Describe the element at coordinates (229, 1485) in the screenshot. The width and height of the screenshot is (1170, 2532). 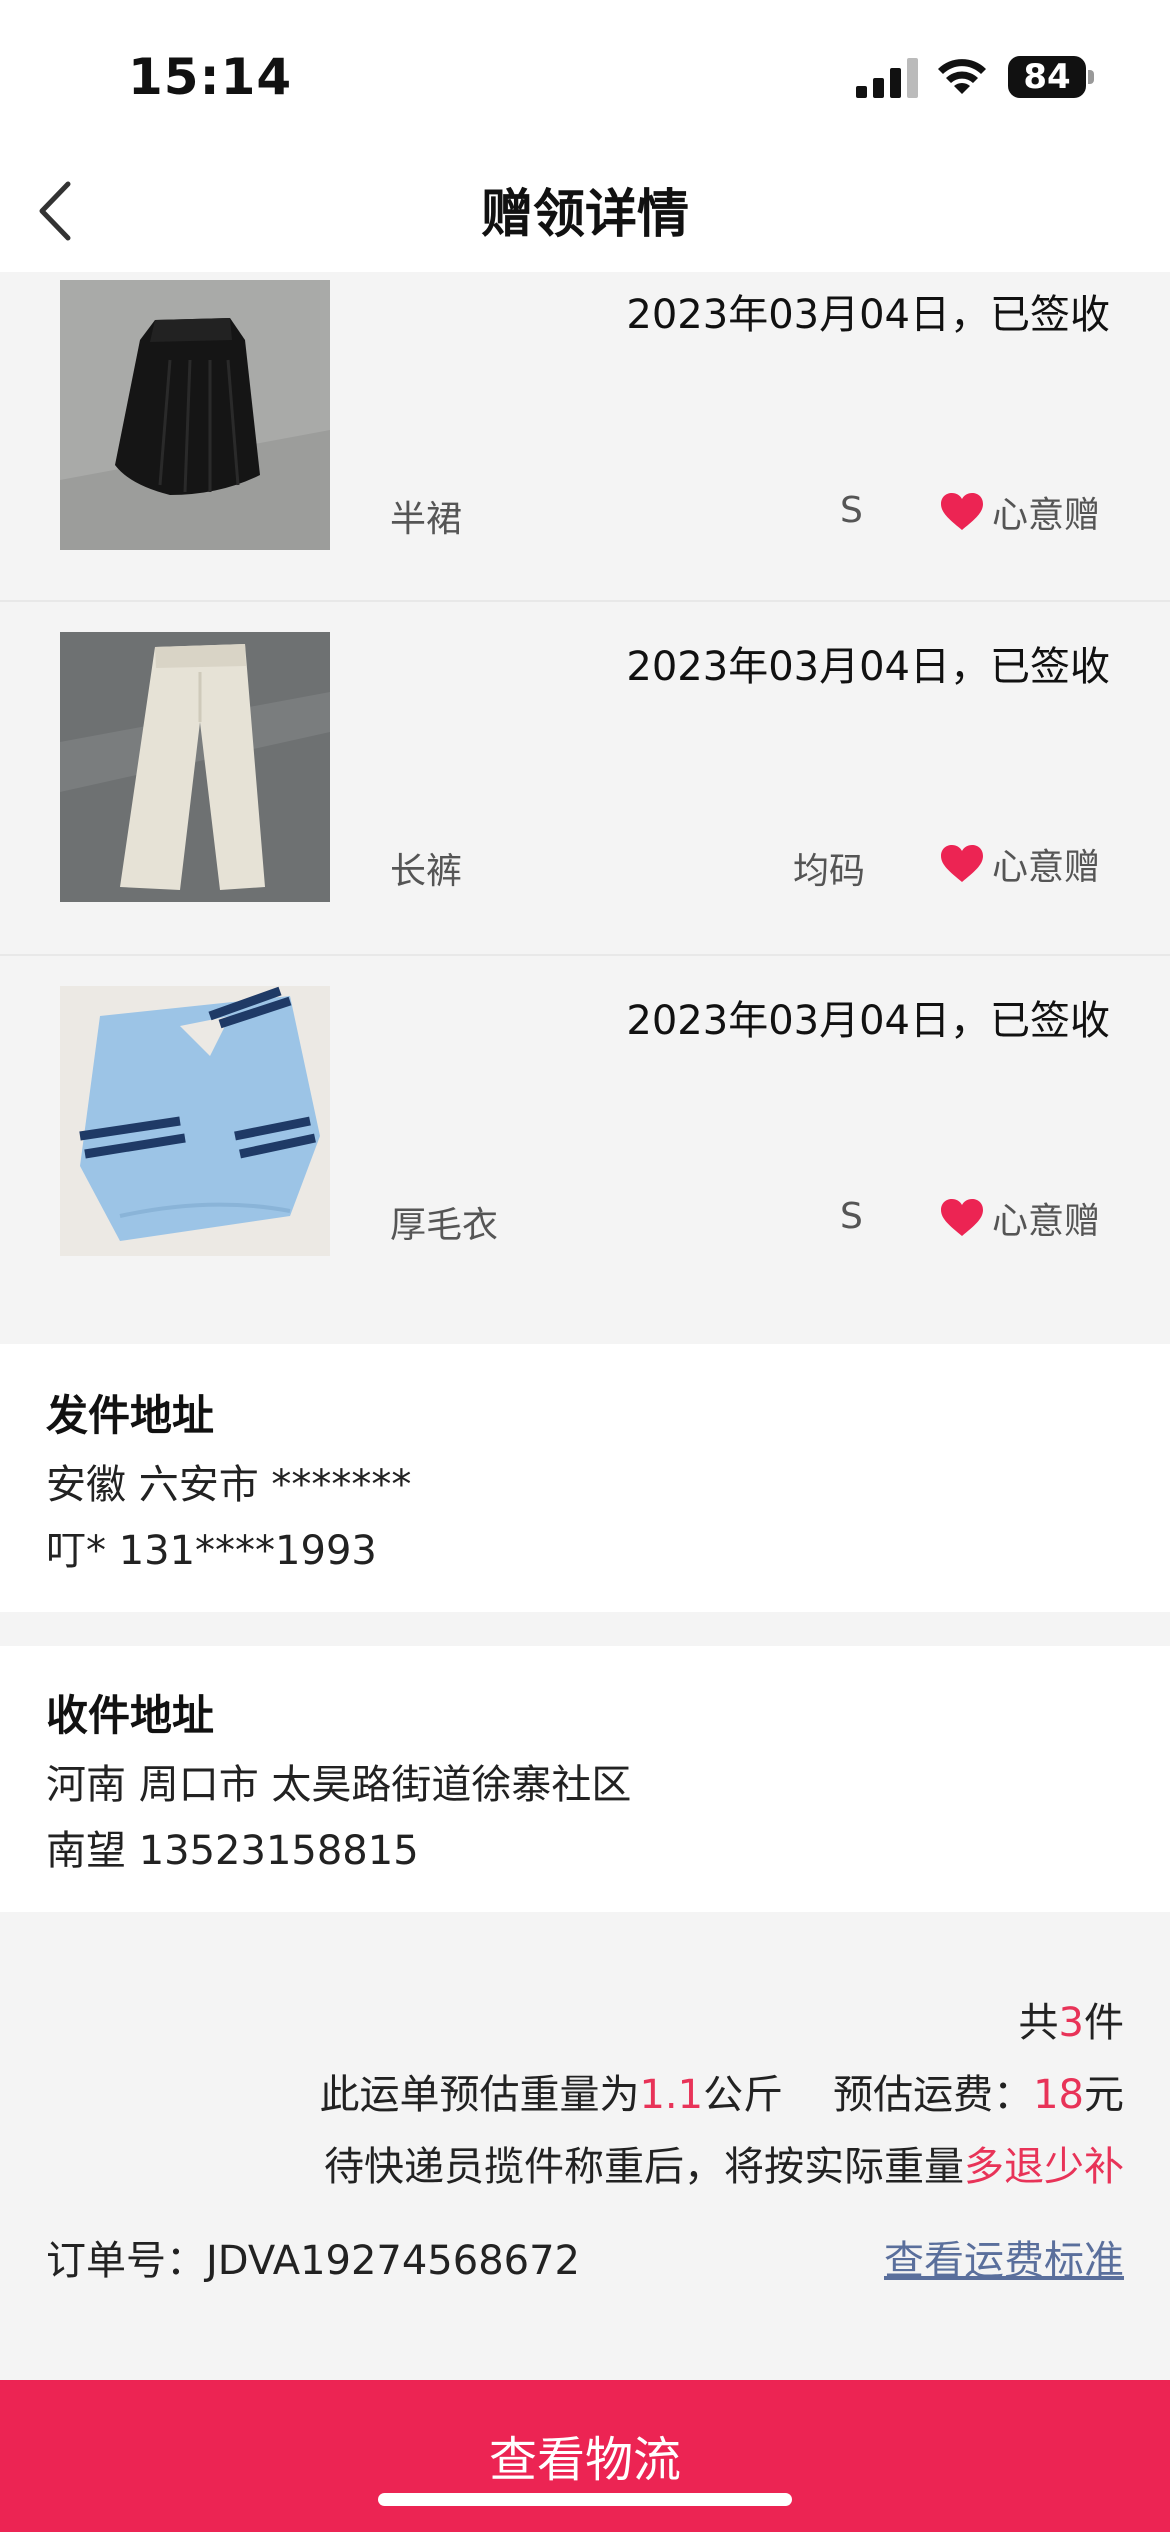
I see `sender-address: 安徽 六安市 *******` at that location.